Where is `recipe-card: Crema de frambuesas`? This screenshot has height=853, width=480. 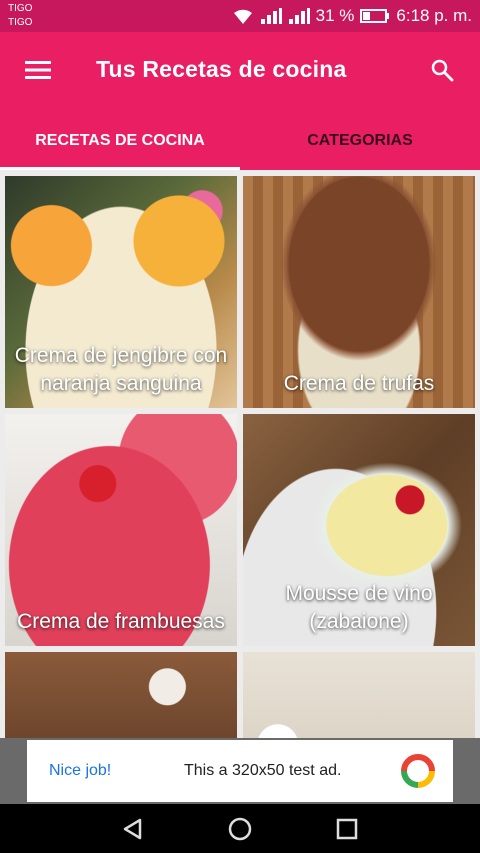 recipe-card: Crema de frambuesas is located at coordinates (121, 530).